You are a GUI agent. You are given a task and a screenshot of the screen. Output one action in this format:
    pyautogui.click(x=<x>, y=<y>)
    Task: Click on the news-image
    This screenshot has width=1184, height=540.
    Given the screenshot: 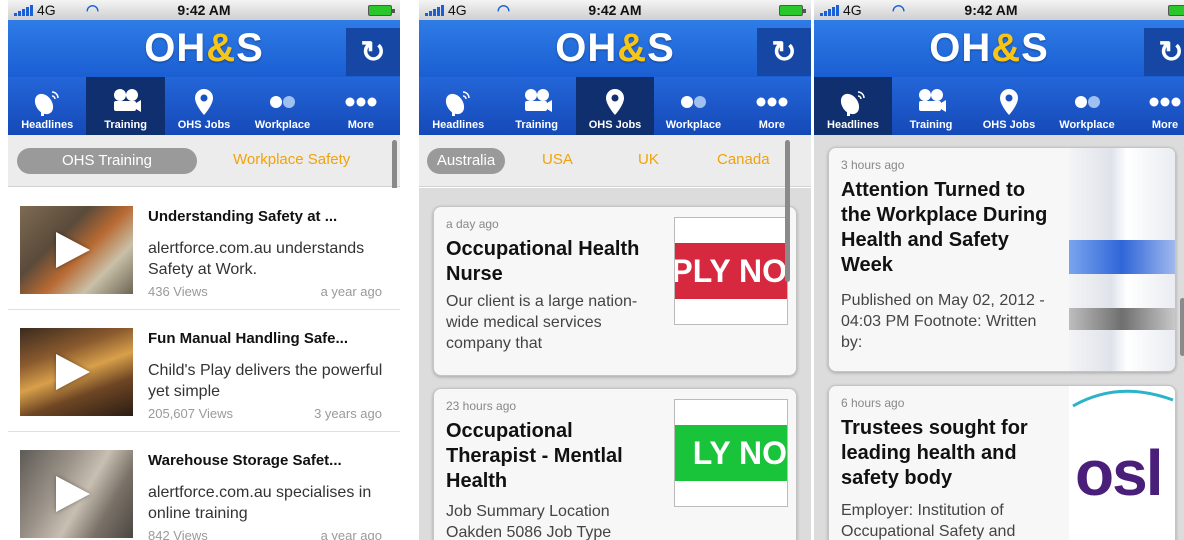 What is the action you would take?
    pyautogui.click(x=1122, y=259)
    